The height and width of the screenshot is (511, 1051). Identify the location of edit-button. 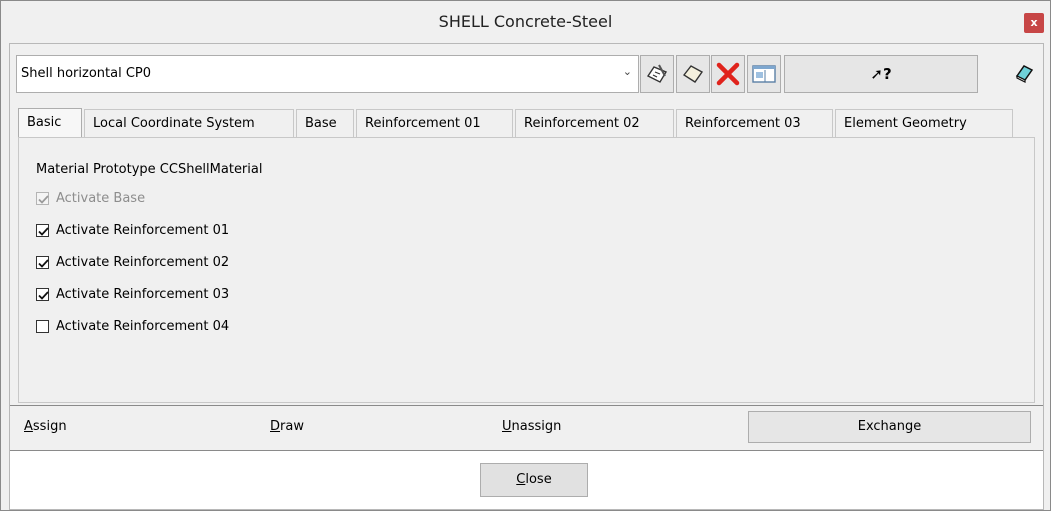
(657, 74).